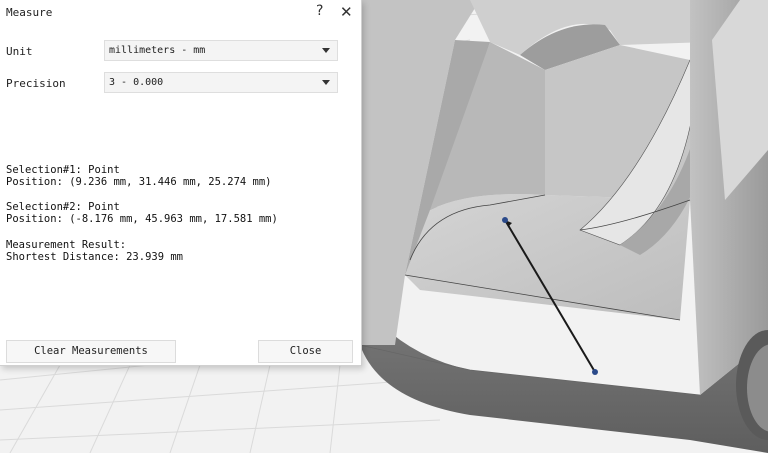 This screenshot has width=768, height=453. What do you see at coordinates (95, 257) in the screenshot?
I see `result-value: Shortest Distance: 23.939 mm` at bounding box center [95, 257].